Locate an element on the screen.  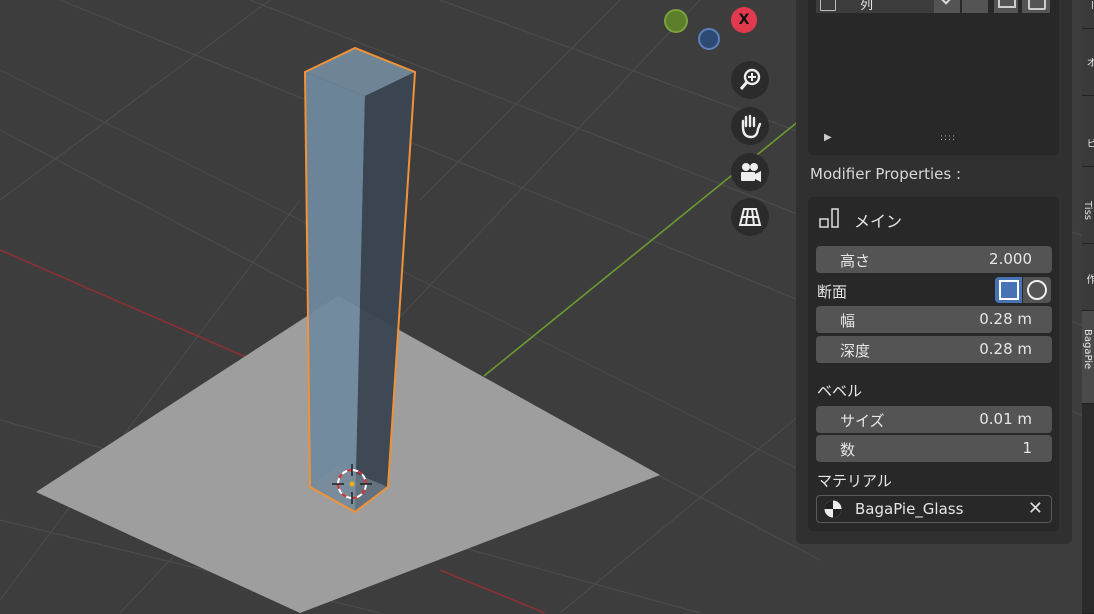
size-value: 0.01 m is located at coordinates (1005, 419).